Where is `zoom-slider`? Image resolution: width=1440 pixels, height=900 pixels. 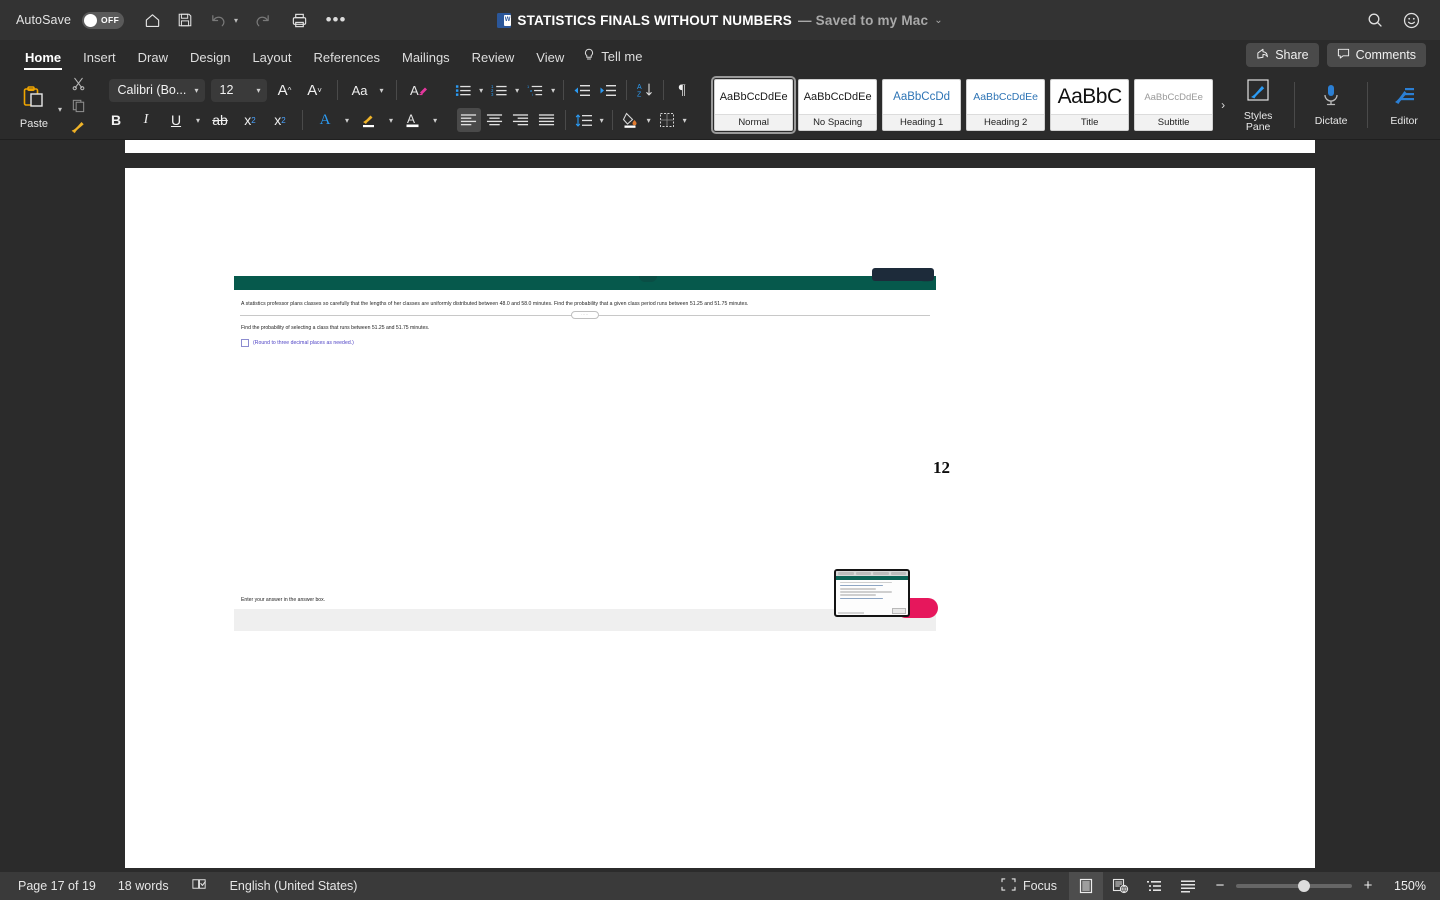
zoom-slider is located at coordinates (1294, 886).